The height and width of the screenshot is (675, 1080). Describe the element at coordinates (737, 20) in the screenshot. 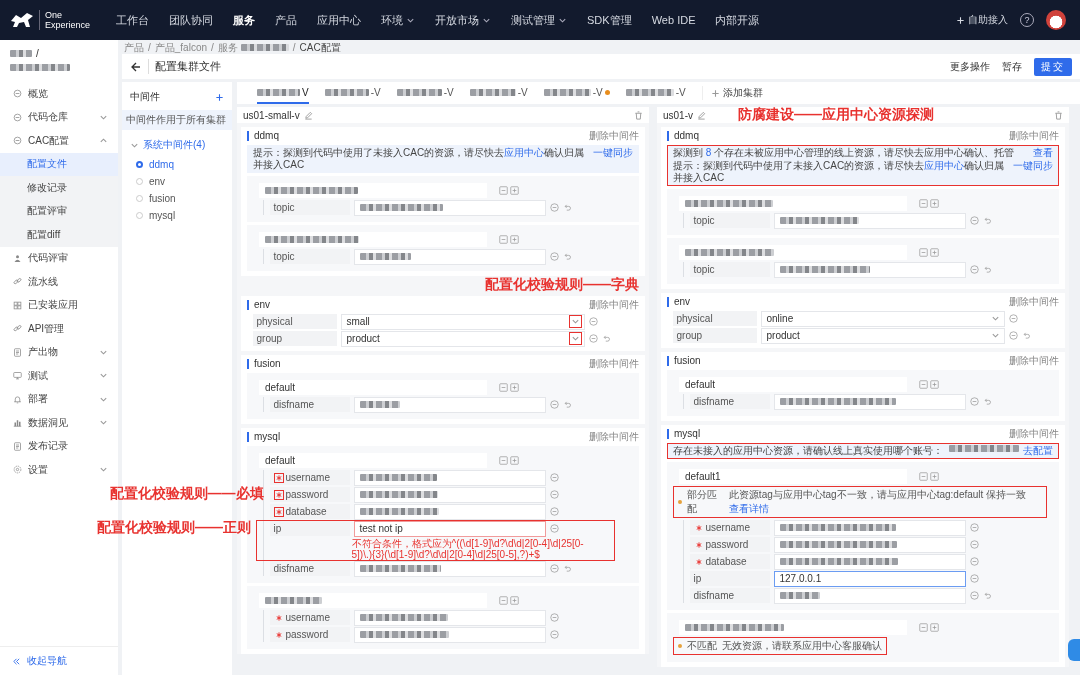

I see `nav-tab: 内部开源` at that location.